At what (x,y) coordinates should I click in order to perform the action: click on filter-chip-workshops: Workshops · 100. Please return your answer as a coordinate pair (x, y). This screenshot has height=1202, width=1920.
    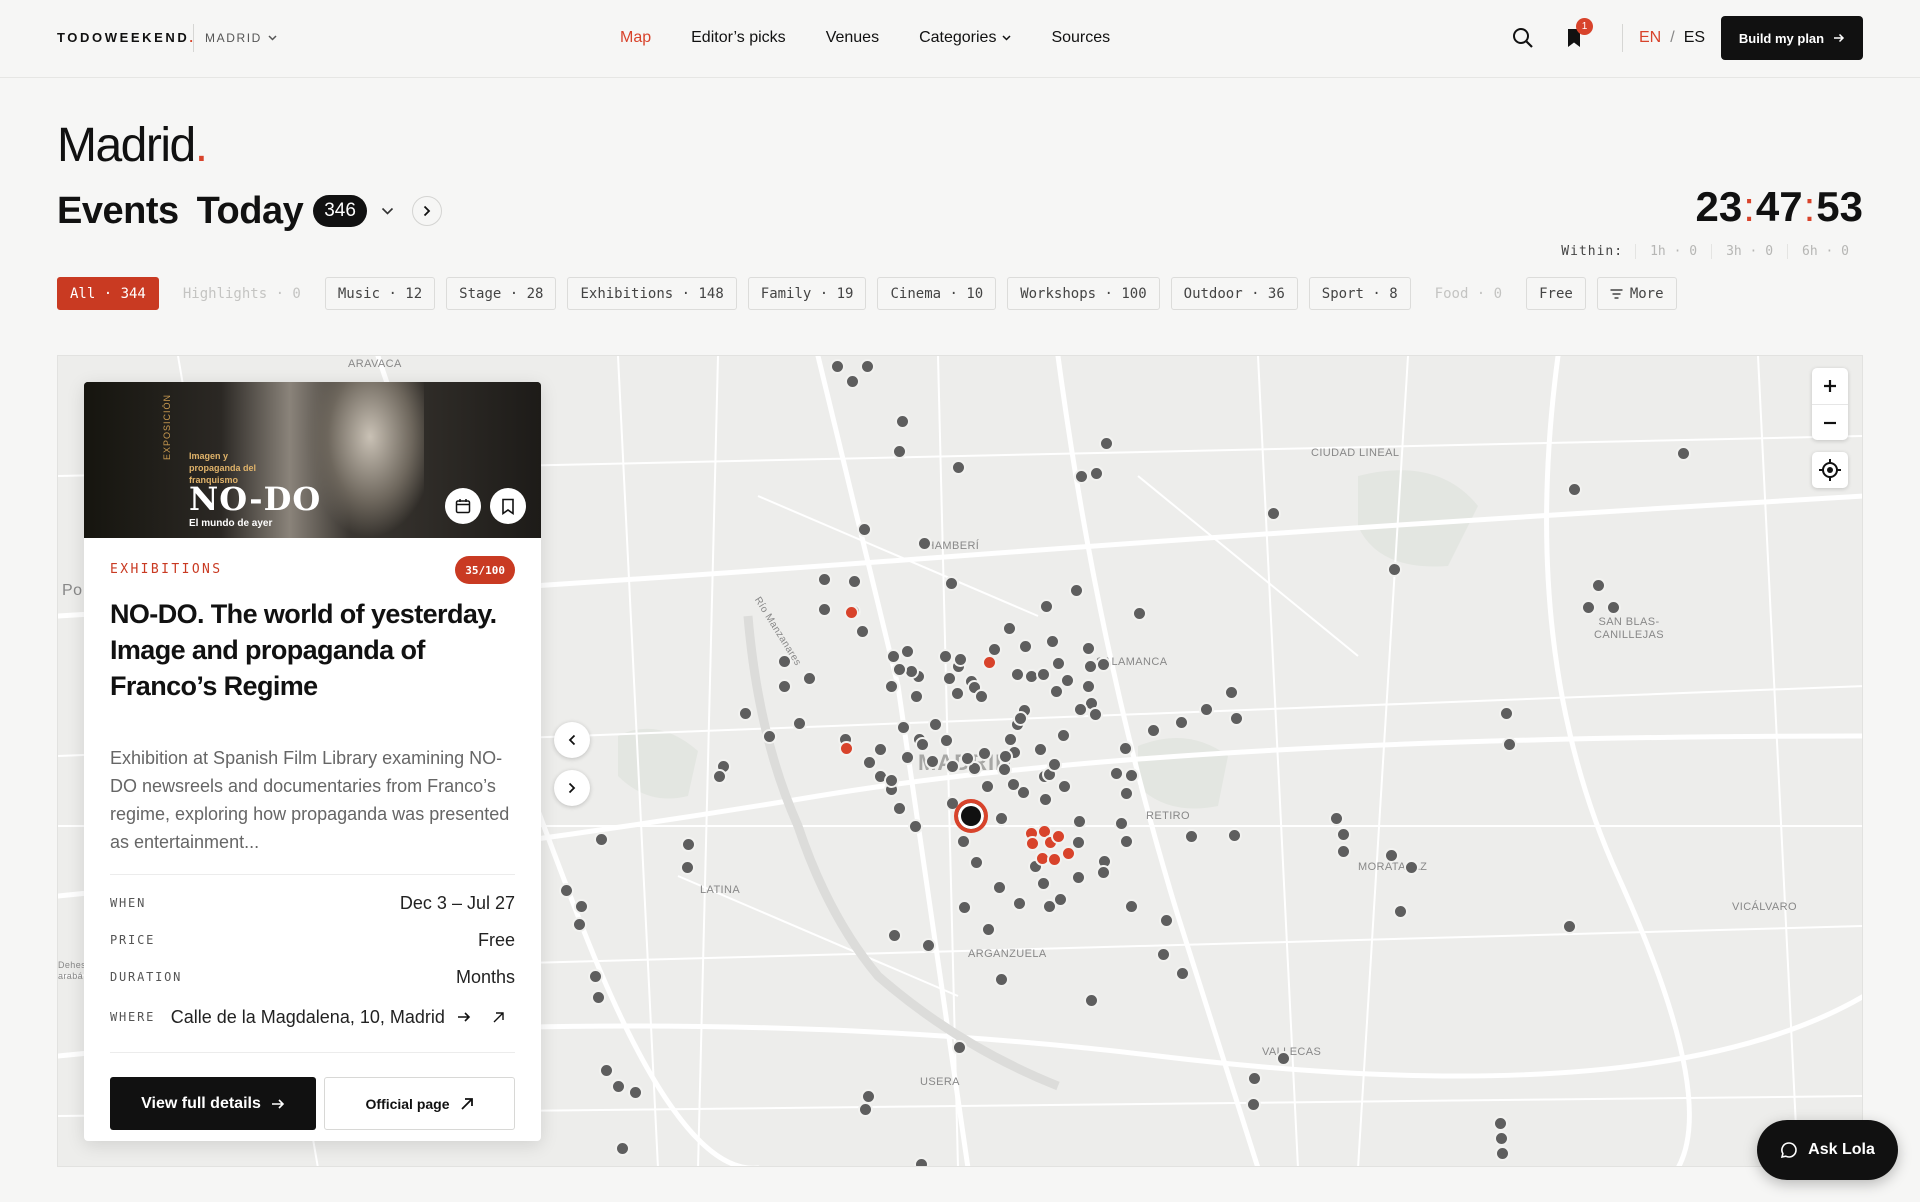
    Looking at the image, I should click on (1083, 293).